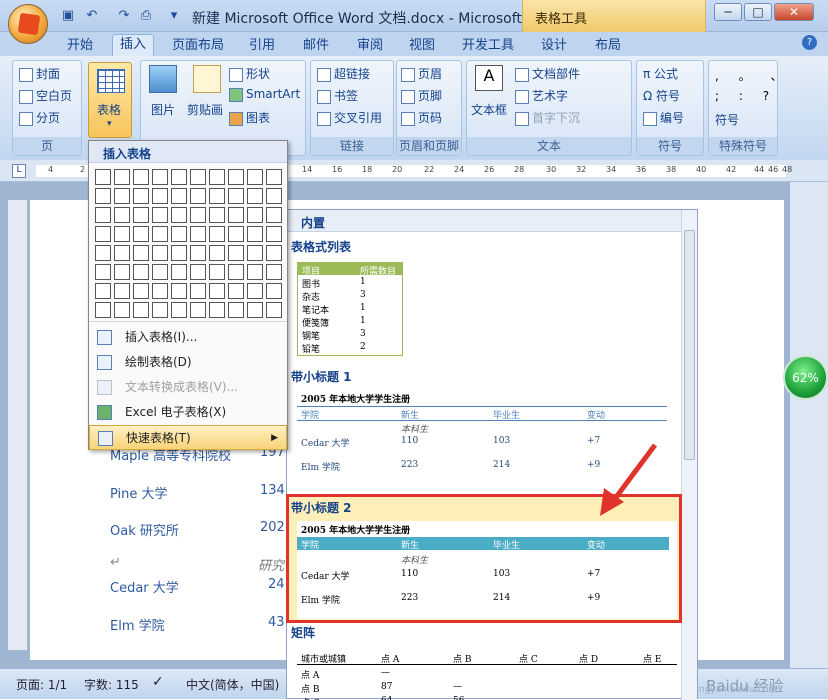  What do you see at coordinates (349, 117) in the screenshot?
I see `cross-ref-button: 交叉引用` at bounding box center [349, 117].